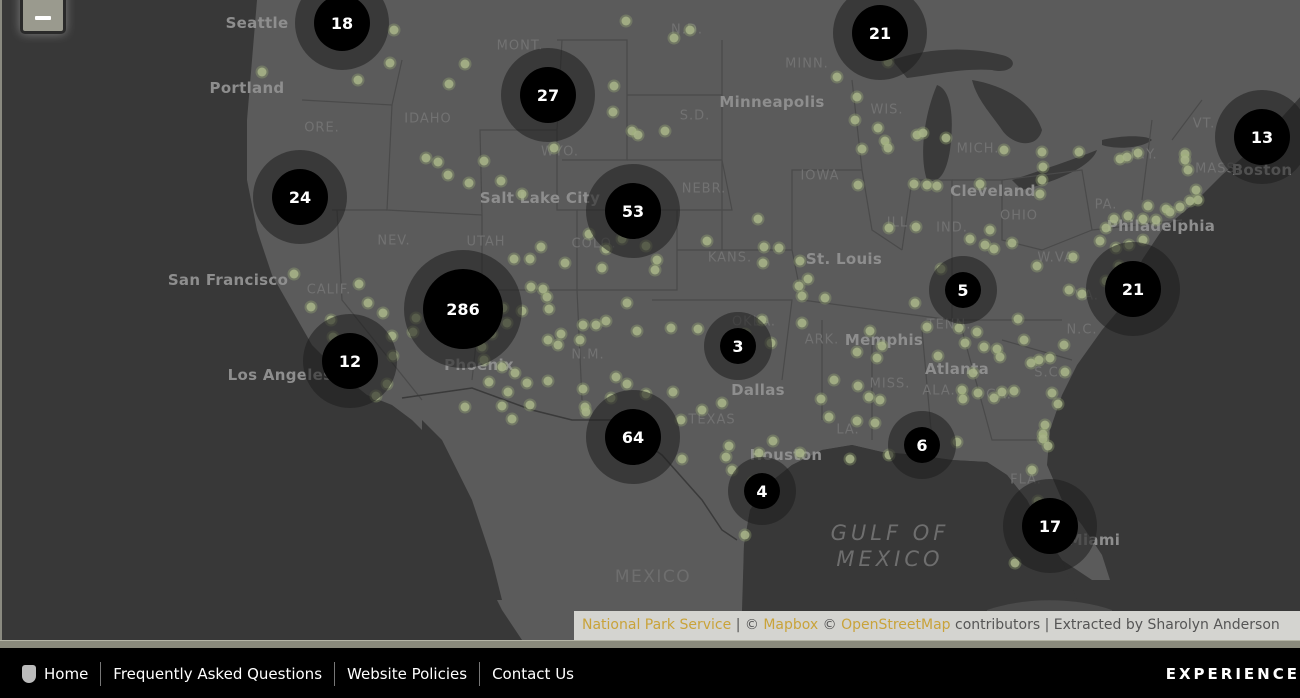 Image resolution: width=1300 pixels, height=698 pixels. Describe the element at coordinates (300, 197) in the screenshot. I see `cluster-marker: 24` at that location.